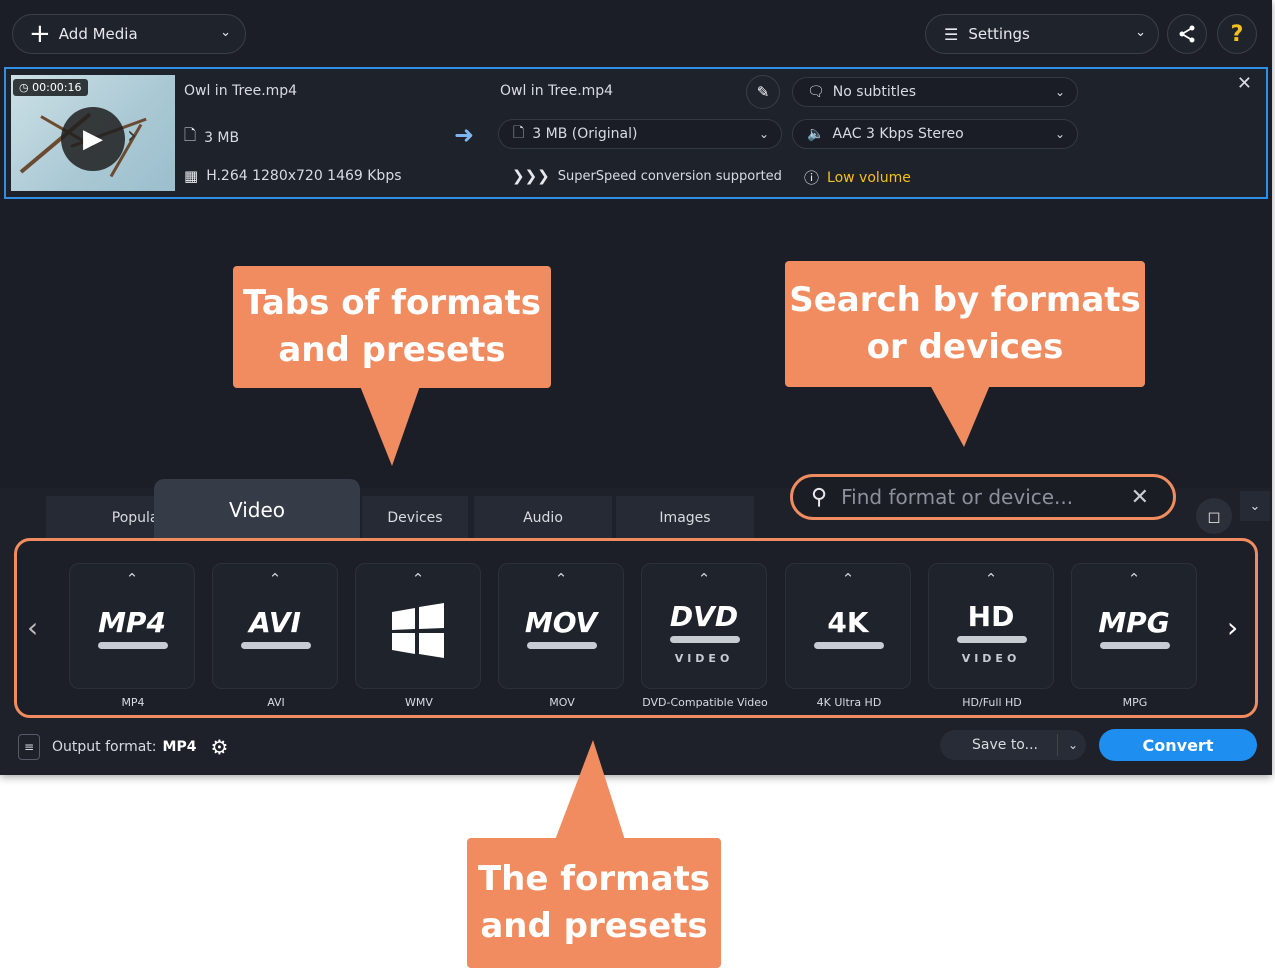 This screenshot has width=1275, height=973. Describe the element at coordinates (935, 92) in the screenshot. I see `subtitles-dropdown: 🗨 No subtitles ⌄` at that location.